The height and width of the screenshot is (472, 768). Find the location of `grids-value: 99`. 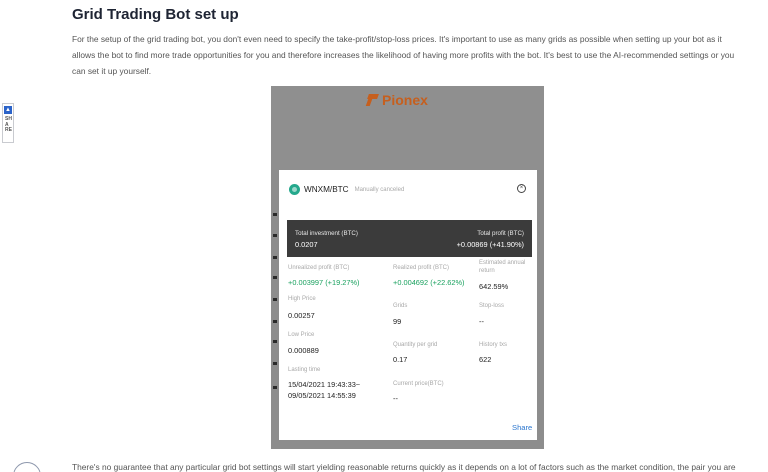

grids-value: 99 is located at coordinates (397, 321).